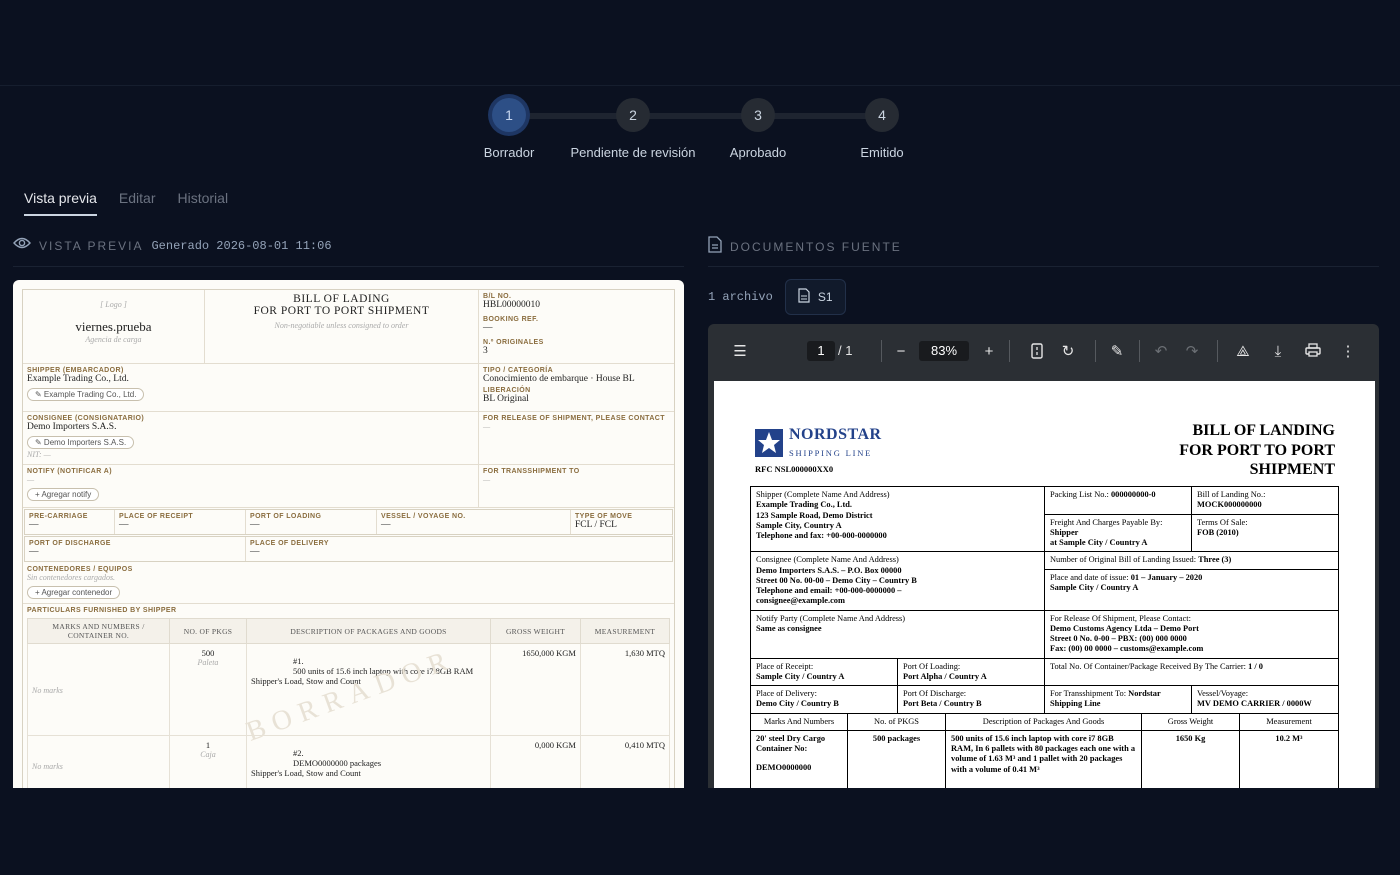  Describe the element at coordinates (306, 773) in the screenshot. I see `slc-note: Shipper's Load, Stow and Count` at that location.